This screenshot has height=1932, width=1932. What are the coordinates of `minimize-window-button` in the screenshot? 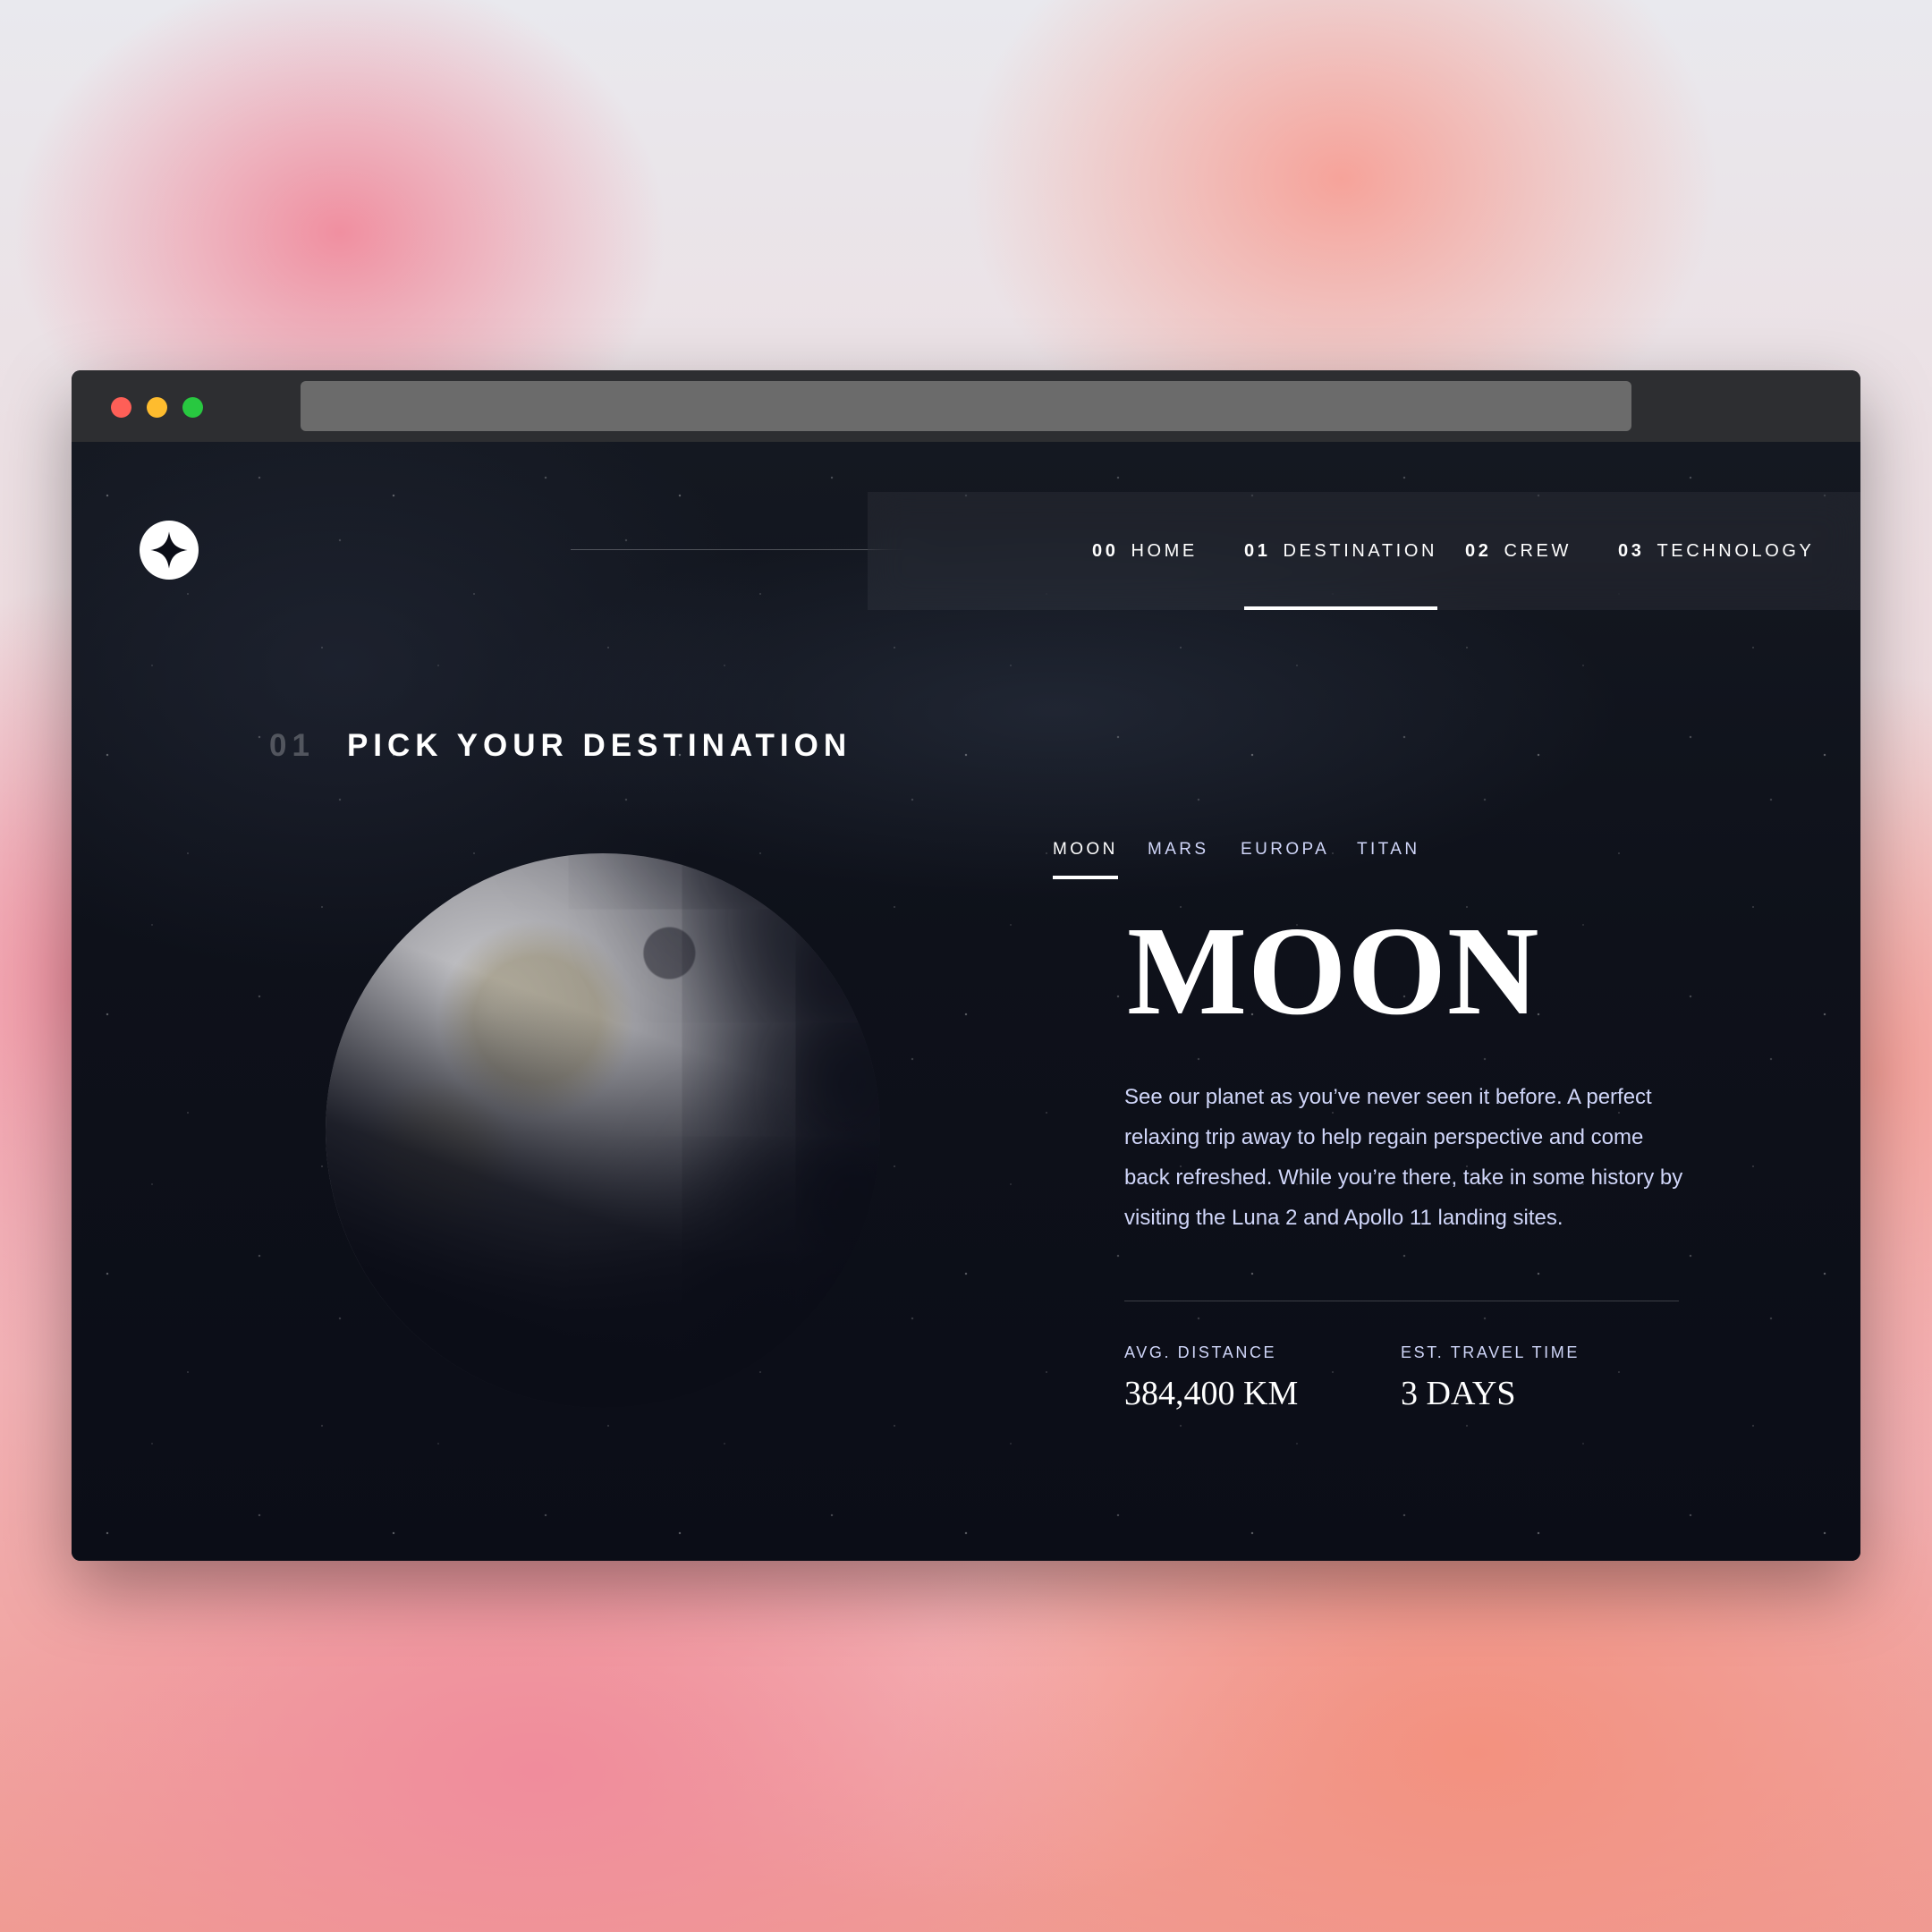 It's located at (157, 407).